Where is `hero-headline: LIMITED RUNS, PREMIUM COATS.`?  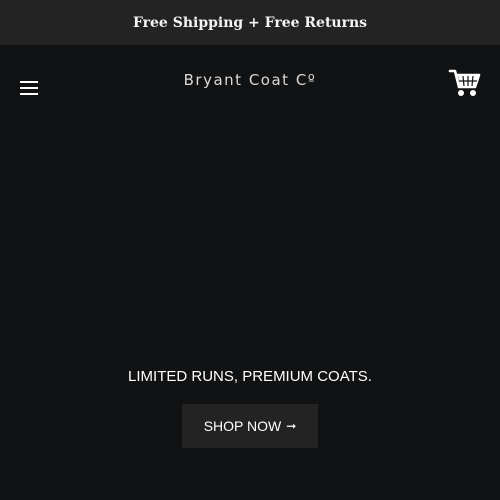 hero-headline: LIMITED RUNS, PREMIUM COATS. is located at coordinates (250, 376).